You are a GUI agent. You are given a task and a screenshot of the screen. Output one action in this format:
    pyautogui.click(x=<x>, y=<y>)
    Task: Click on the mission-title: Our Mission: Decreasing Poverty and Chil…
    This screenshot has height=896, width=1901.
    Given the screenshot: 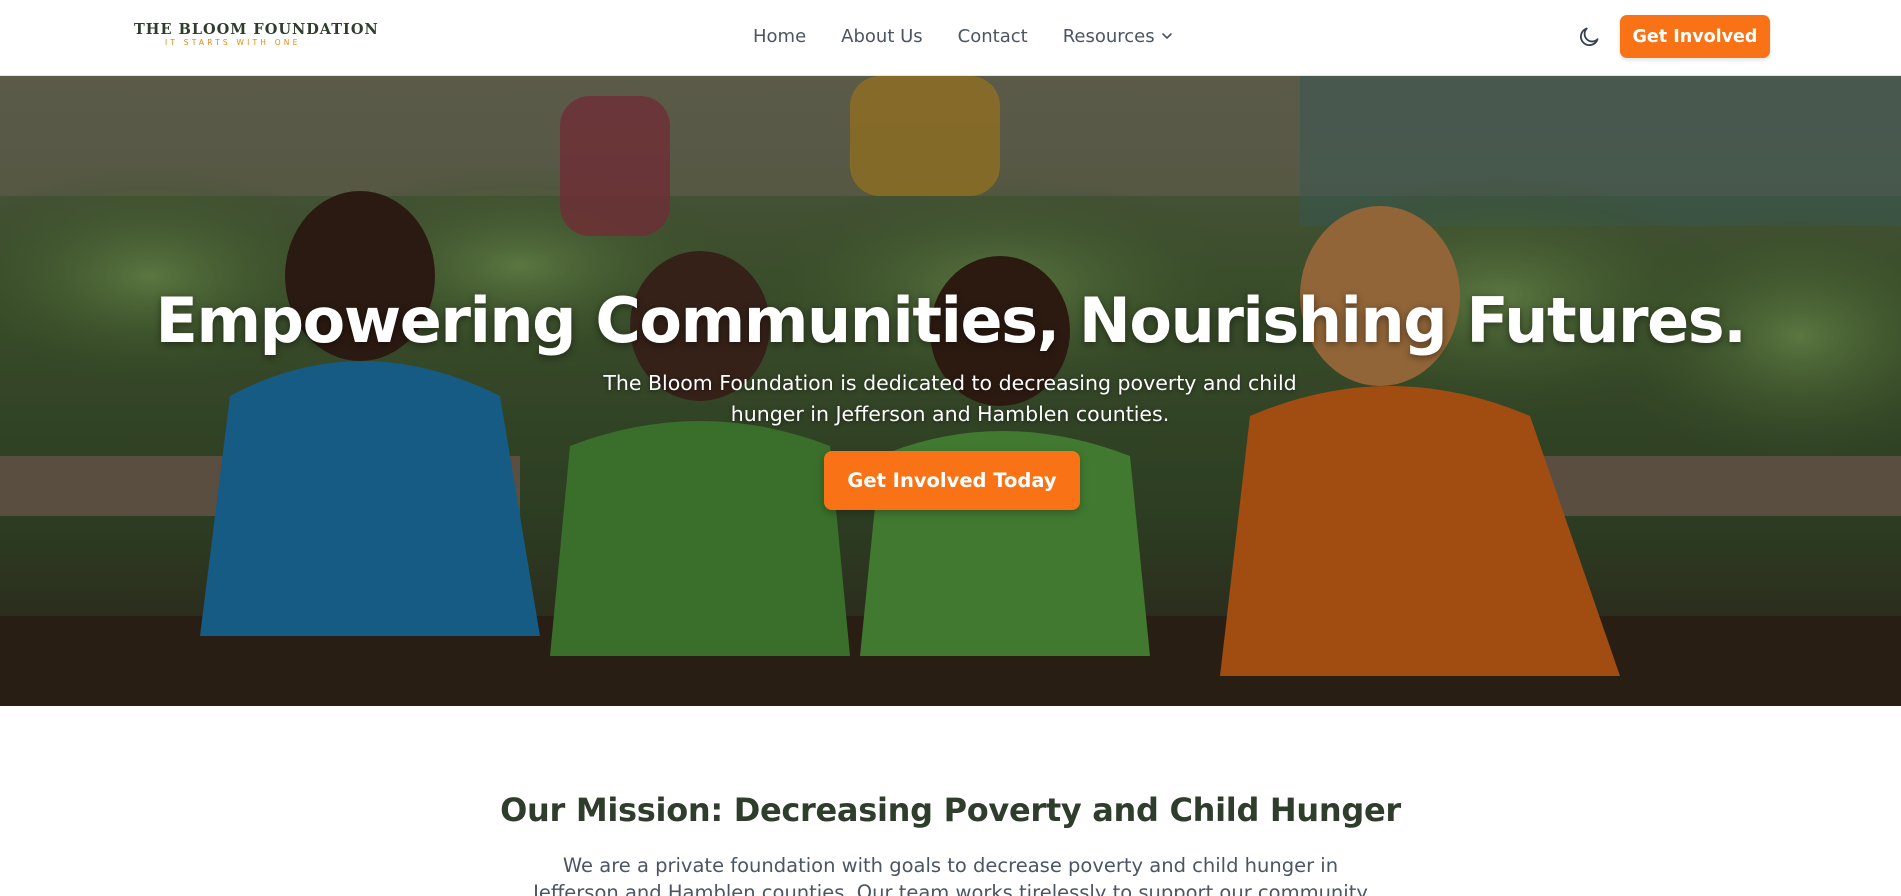 What is the action you would take?
    pyautogui.click(x=950, y=810)
    